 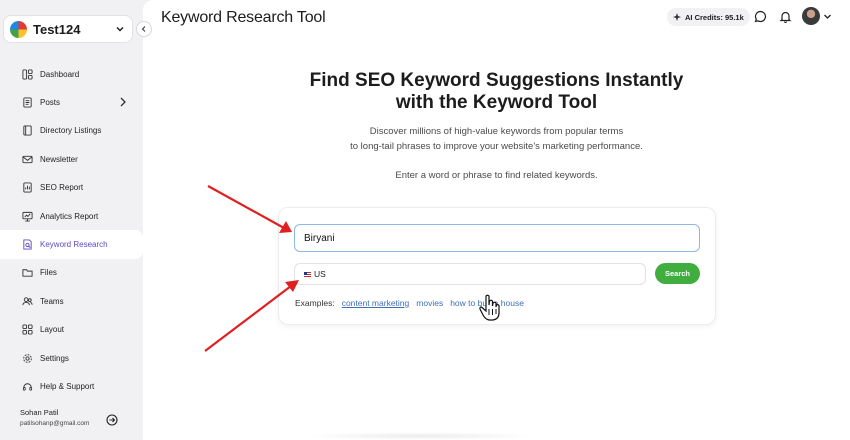 I want to click on us-flag-icon, so click(x=307, y=274).